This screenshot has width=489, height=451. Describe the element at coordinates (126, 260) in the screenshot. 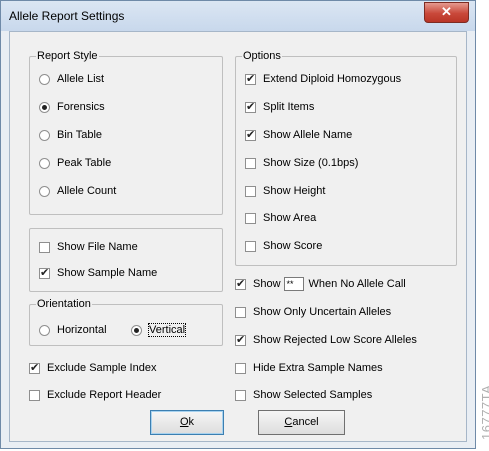

I see `name-display-group: Show File Name Show Sample Name` at that location.